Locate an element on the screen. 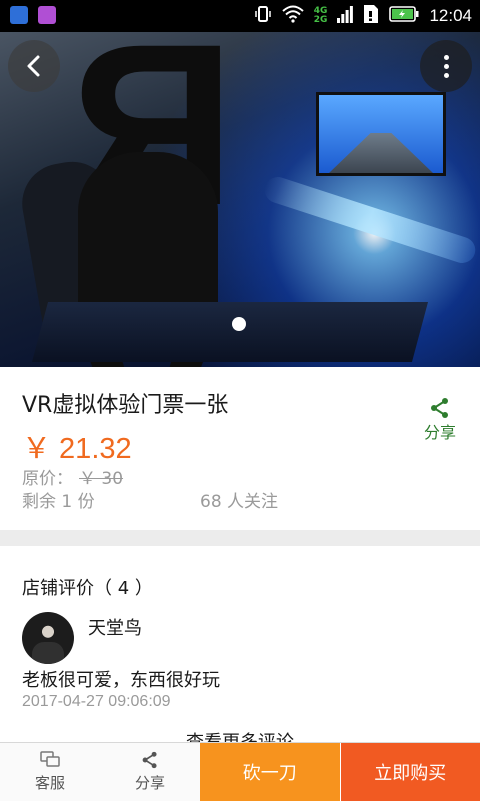 This screenshot has height=801, width=480. bottom-share-label: 分享 is located at coordinates (150, 782).